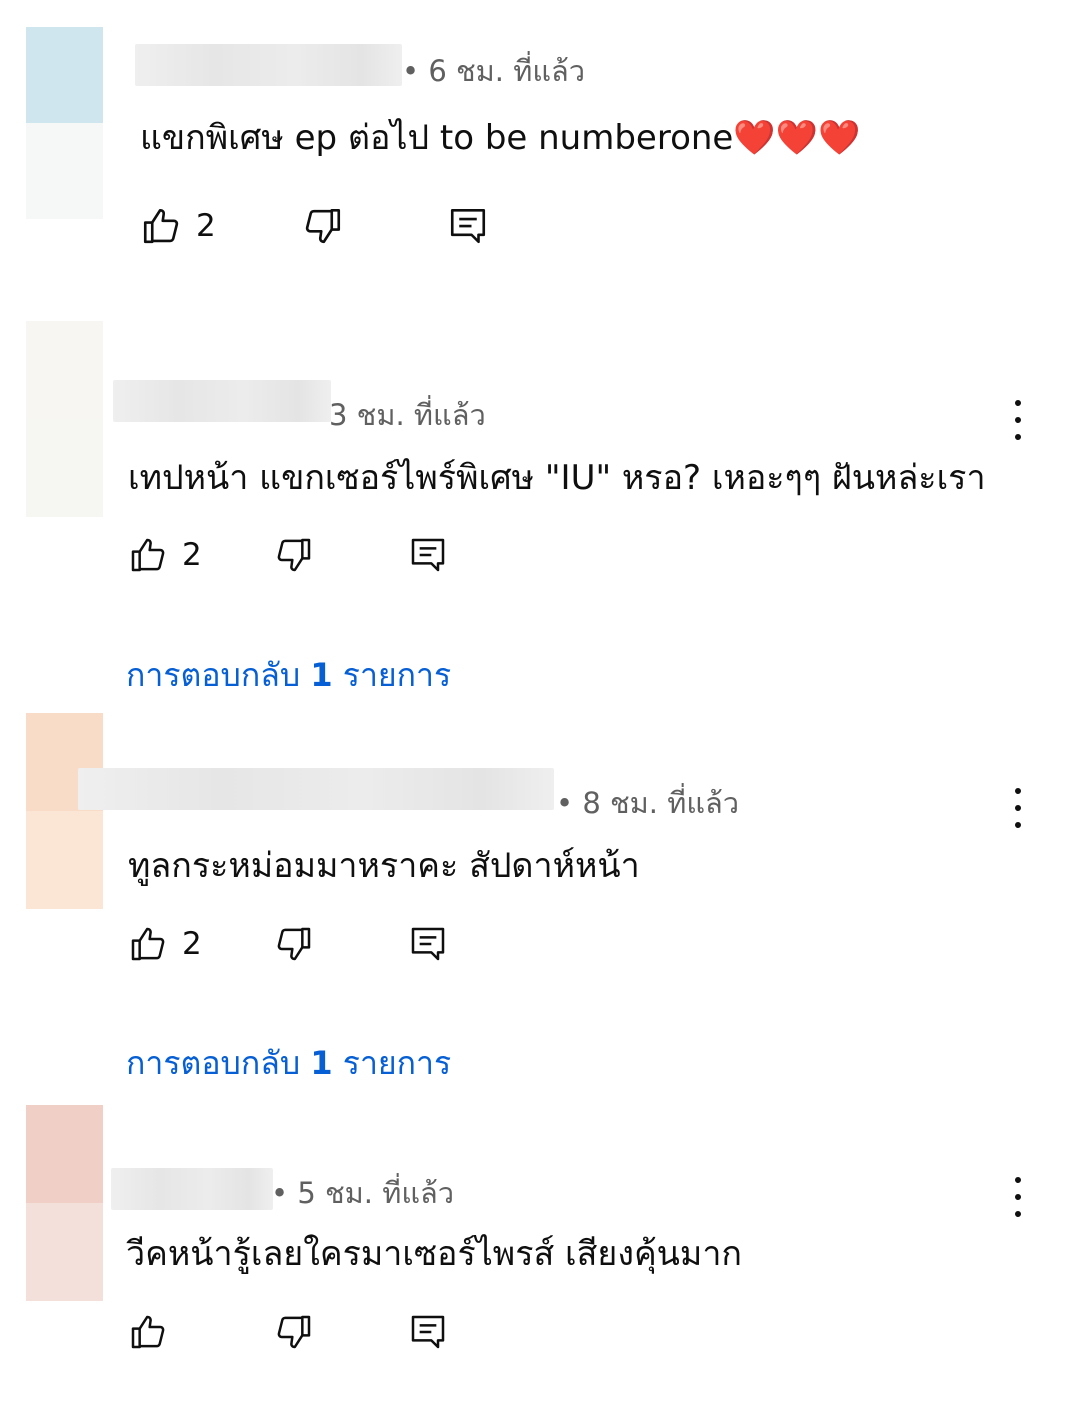 The height and width of the screenshot is (1422, 1080). I want to click on comment-timestamp: 3 ชม. ที่แล้ว, so click(407, 415).